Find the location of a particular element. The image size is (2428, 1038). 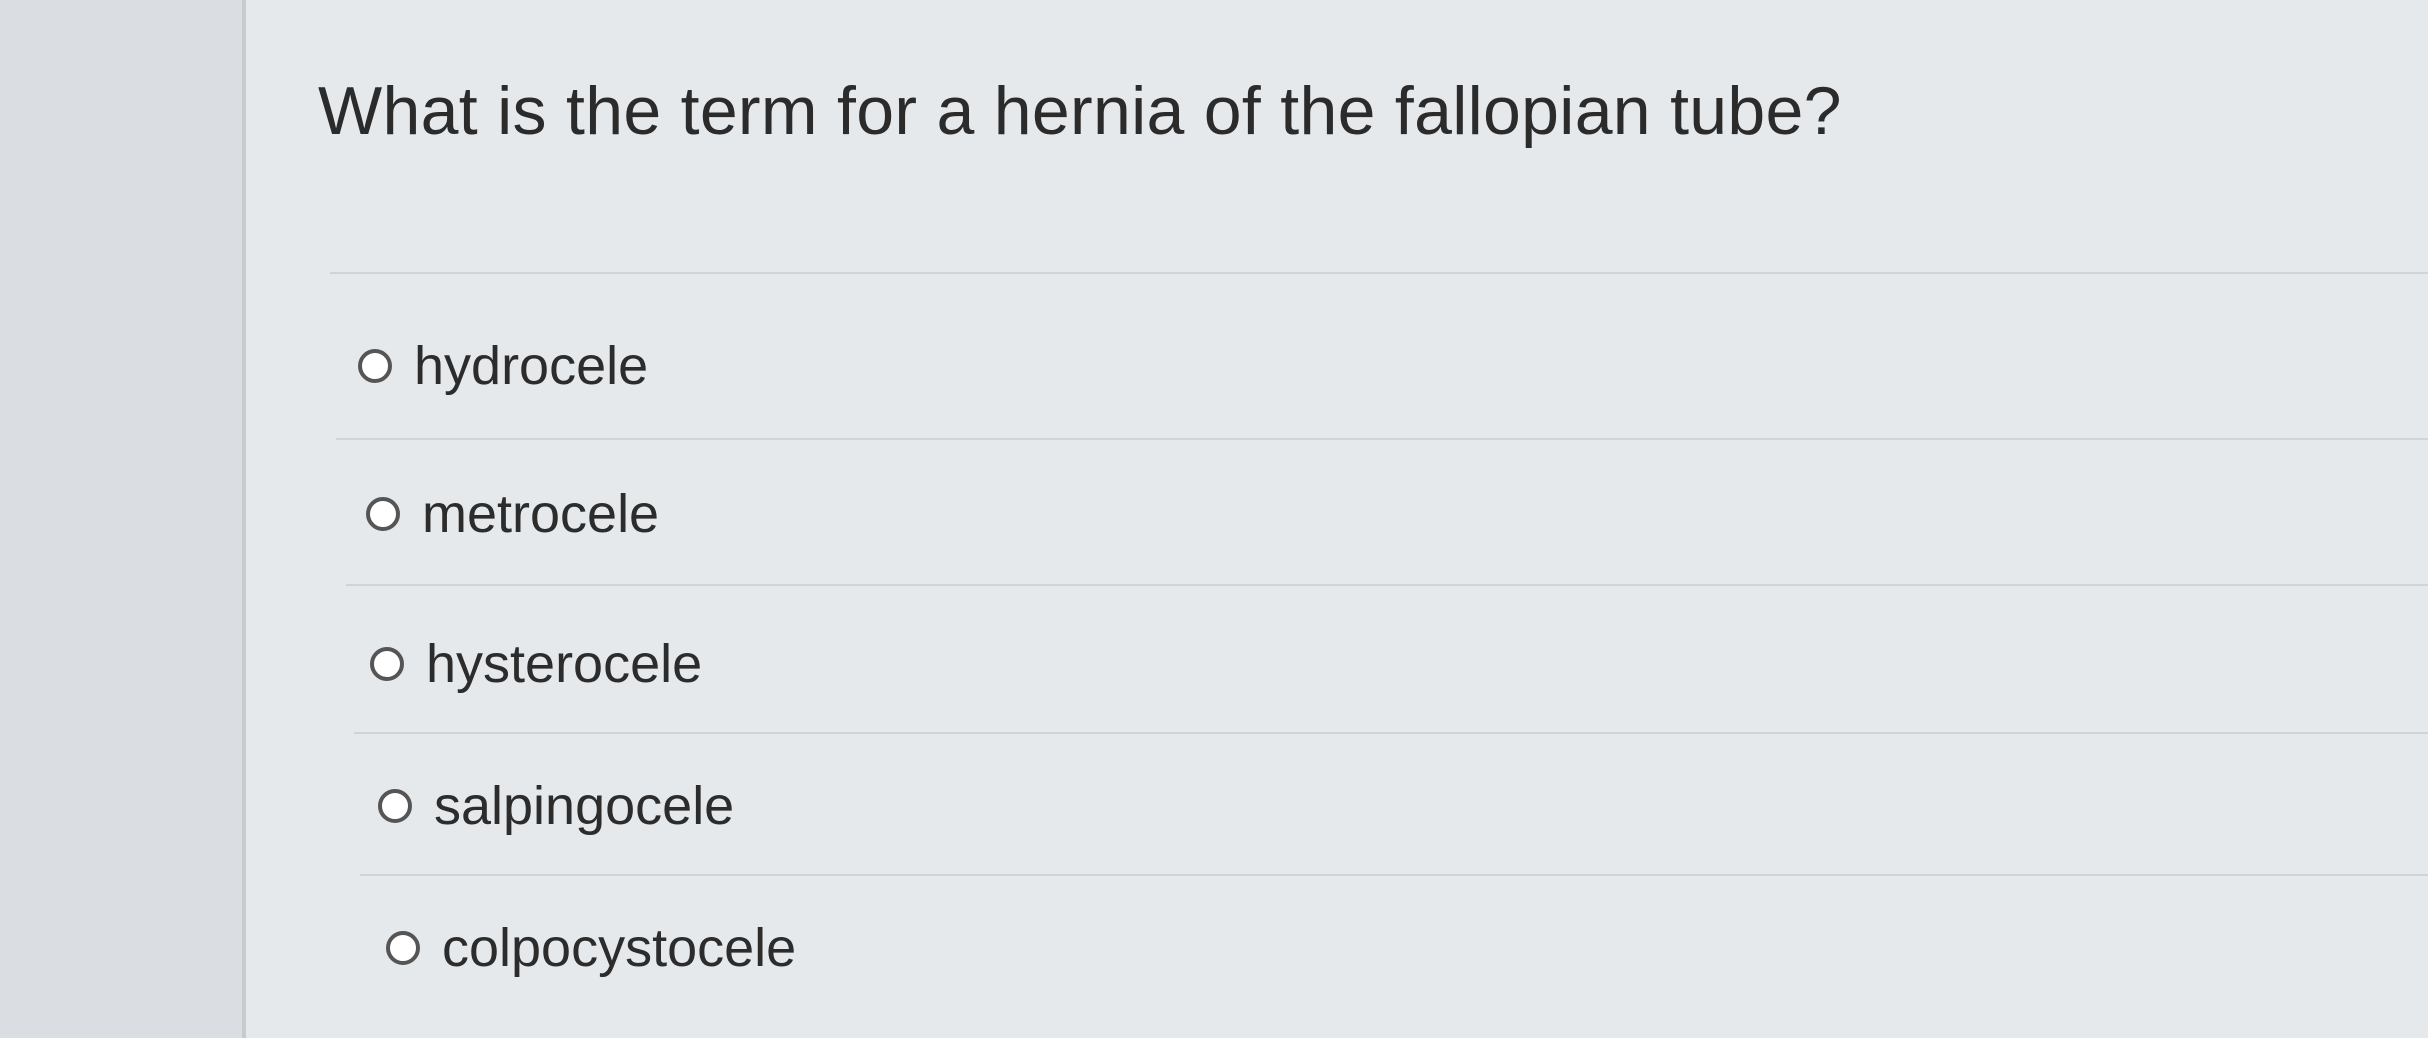

answer-option-5: colpocystocele is located at coordinates (591, 948).